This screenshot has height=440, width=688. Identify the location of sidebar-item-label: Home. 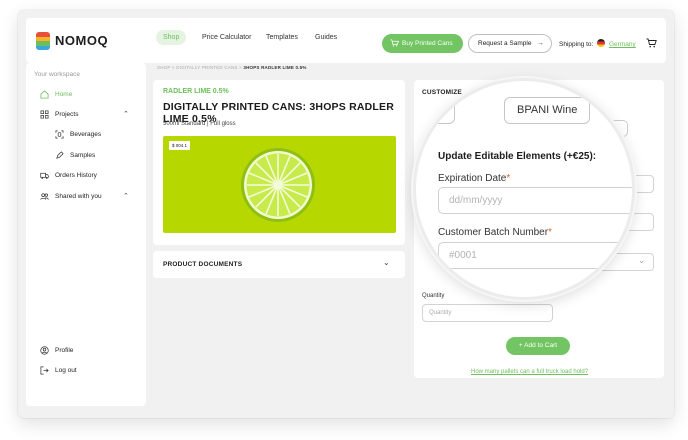
(64, 94).